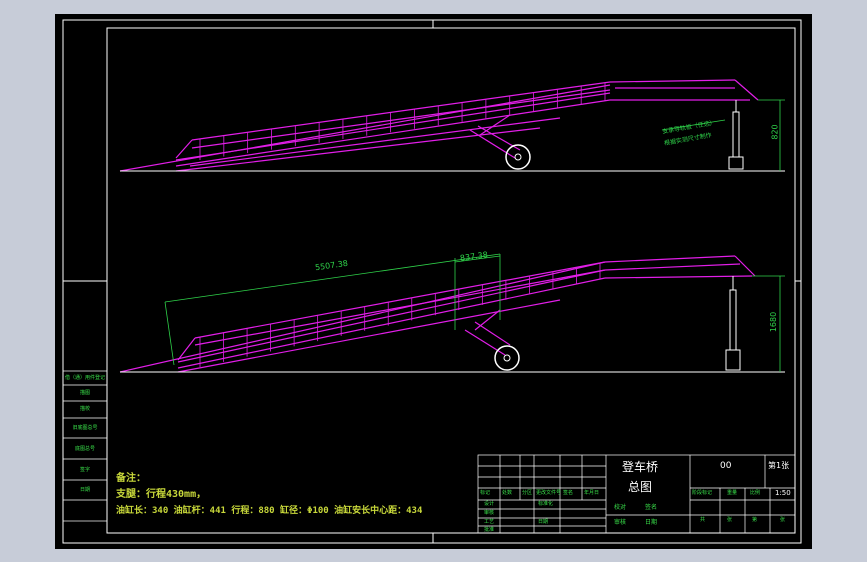 This screenshot has height=562, width=867. Describe the element at coordinates (726, 466) in the screenshot. I see `drawing-number: 00` at that location.